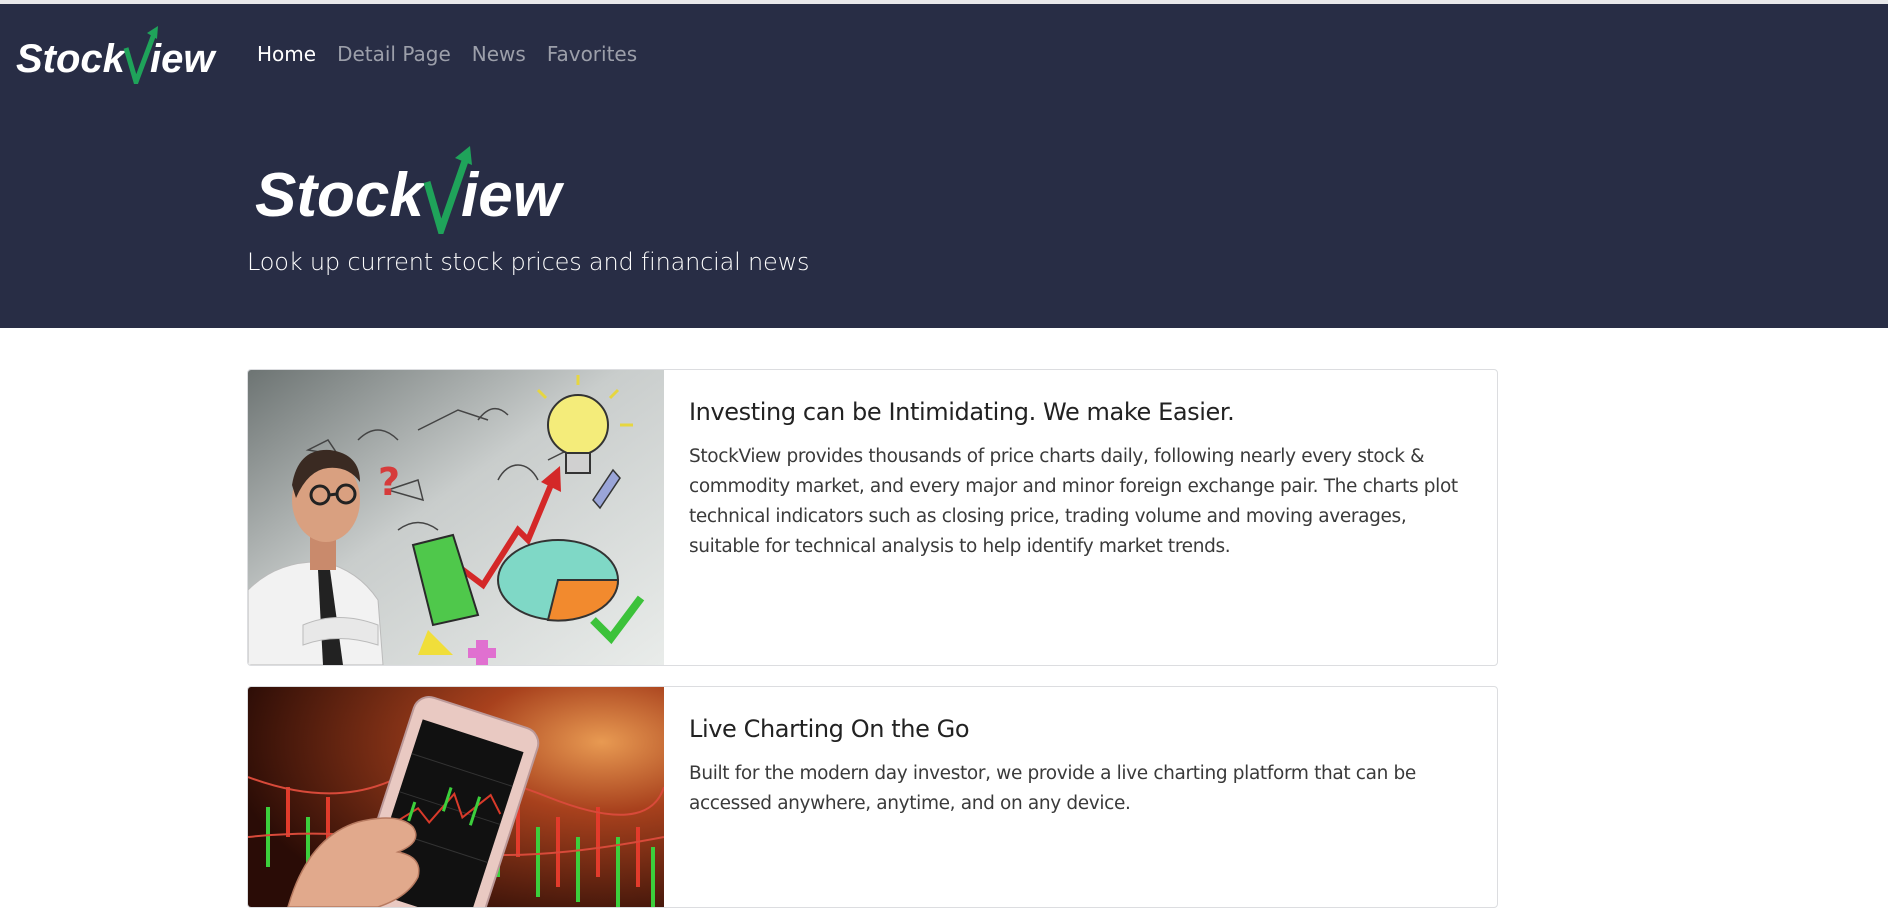  I want to click on hero-rising-arrow-icon, so click(446, 200).